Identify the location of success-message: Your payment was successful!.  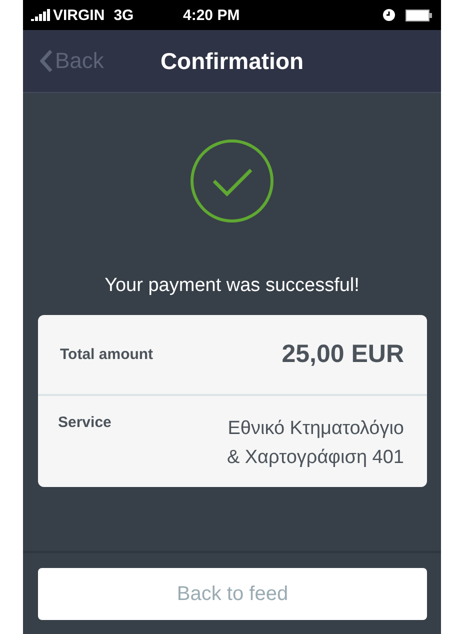
(232, 286).